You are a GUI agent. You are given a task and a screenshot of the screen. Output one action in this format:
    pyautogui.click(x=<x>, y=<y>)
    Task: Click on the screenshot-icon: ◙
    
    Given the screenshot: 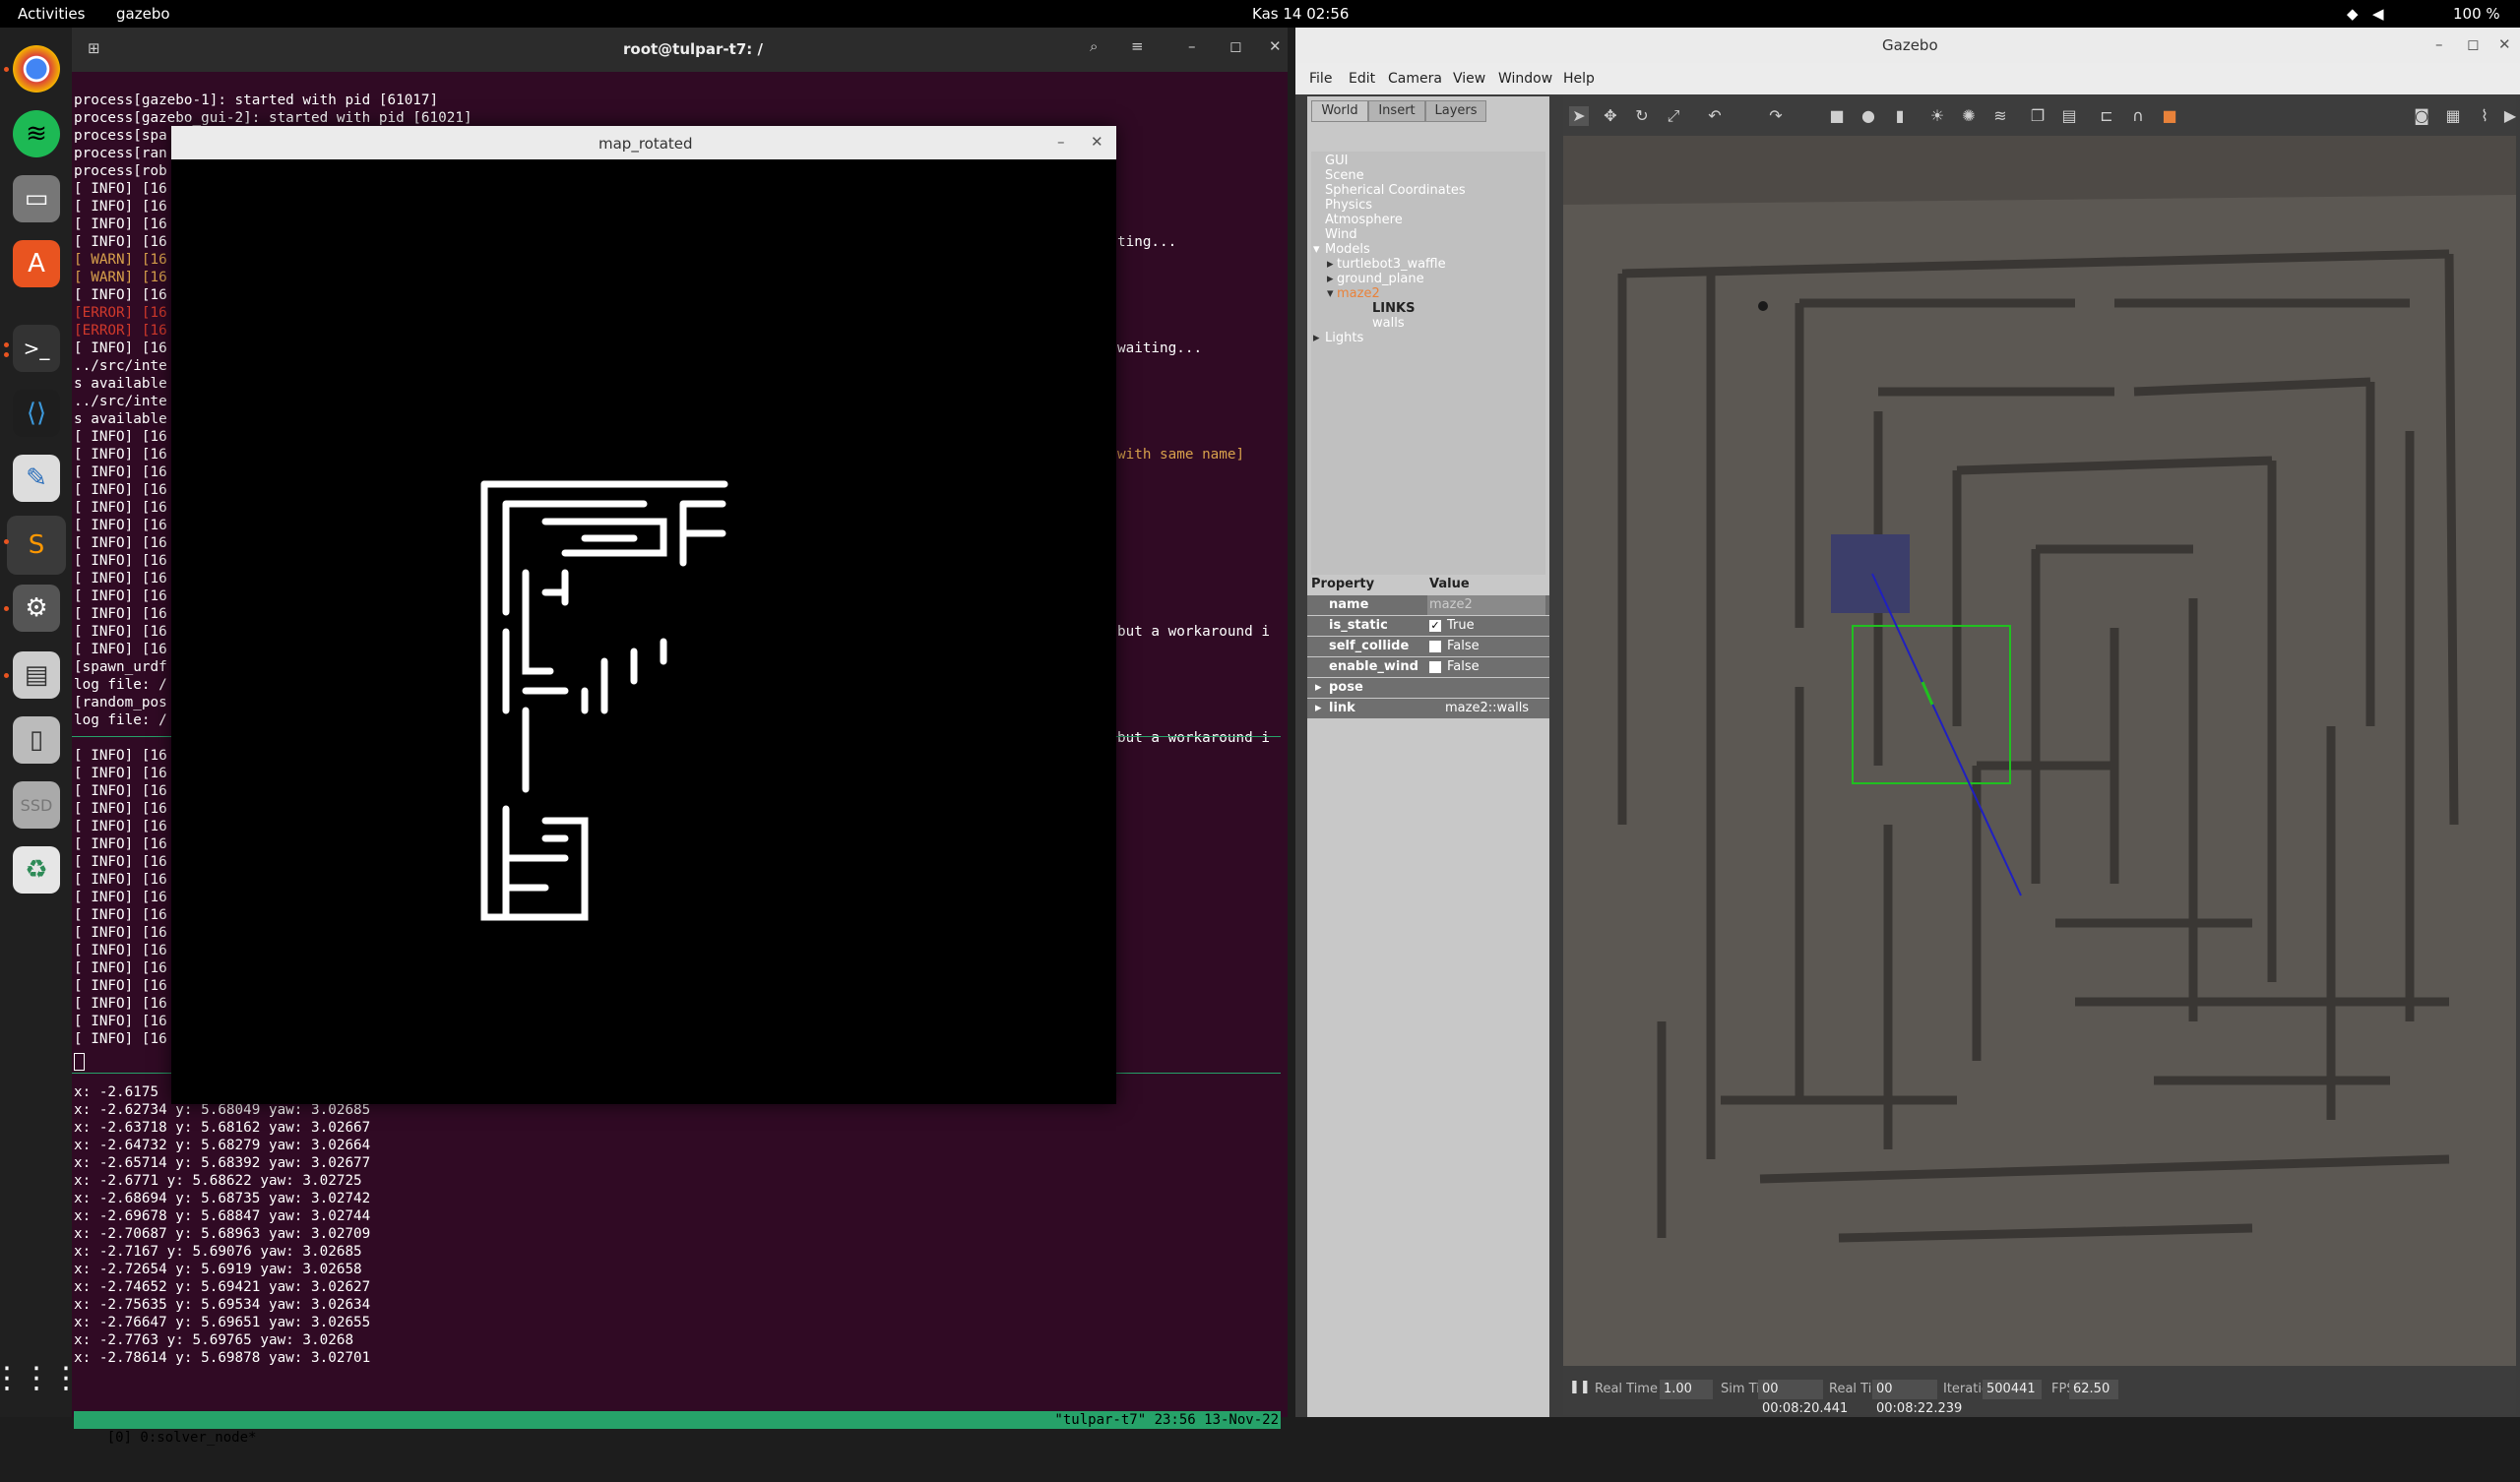 What is the action you would take?
    pyautogui.click(x=2421, y=116)
    